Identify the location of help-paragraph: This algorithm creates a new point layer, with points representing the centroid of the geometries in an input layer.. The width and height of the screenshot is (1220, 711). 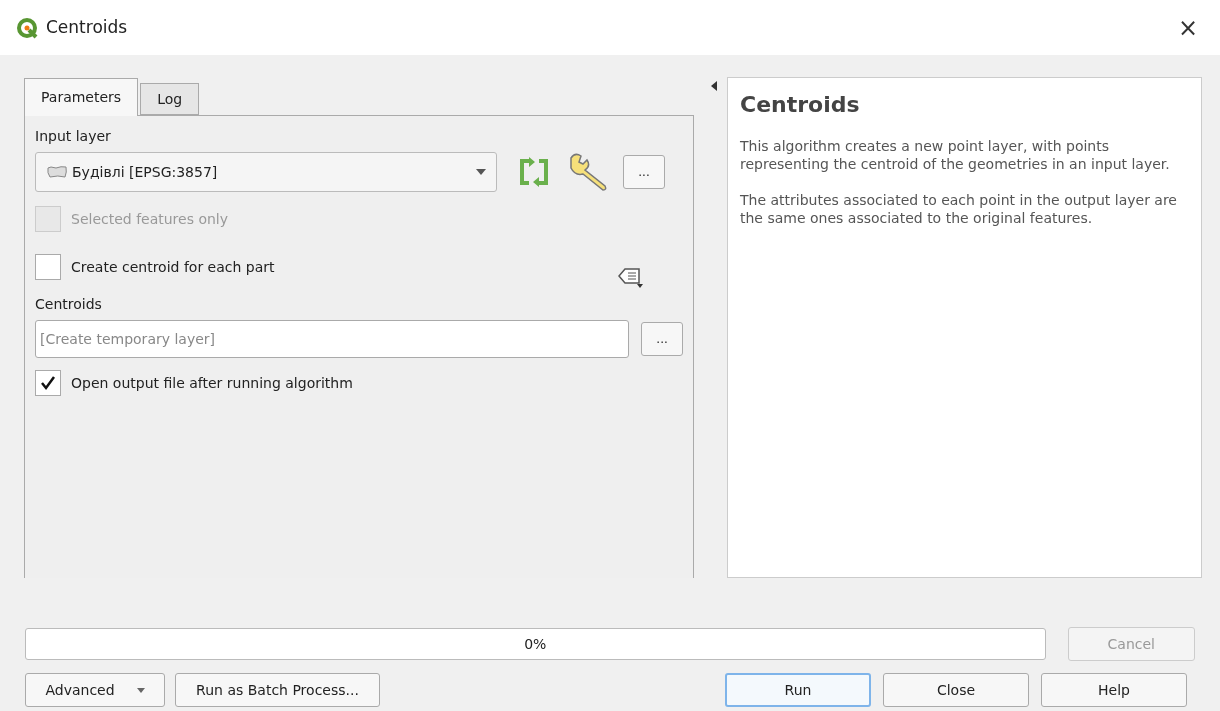
(955, 155).